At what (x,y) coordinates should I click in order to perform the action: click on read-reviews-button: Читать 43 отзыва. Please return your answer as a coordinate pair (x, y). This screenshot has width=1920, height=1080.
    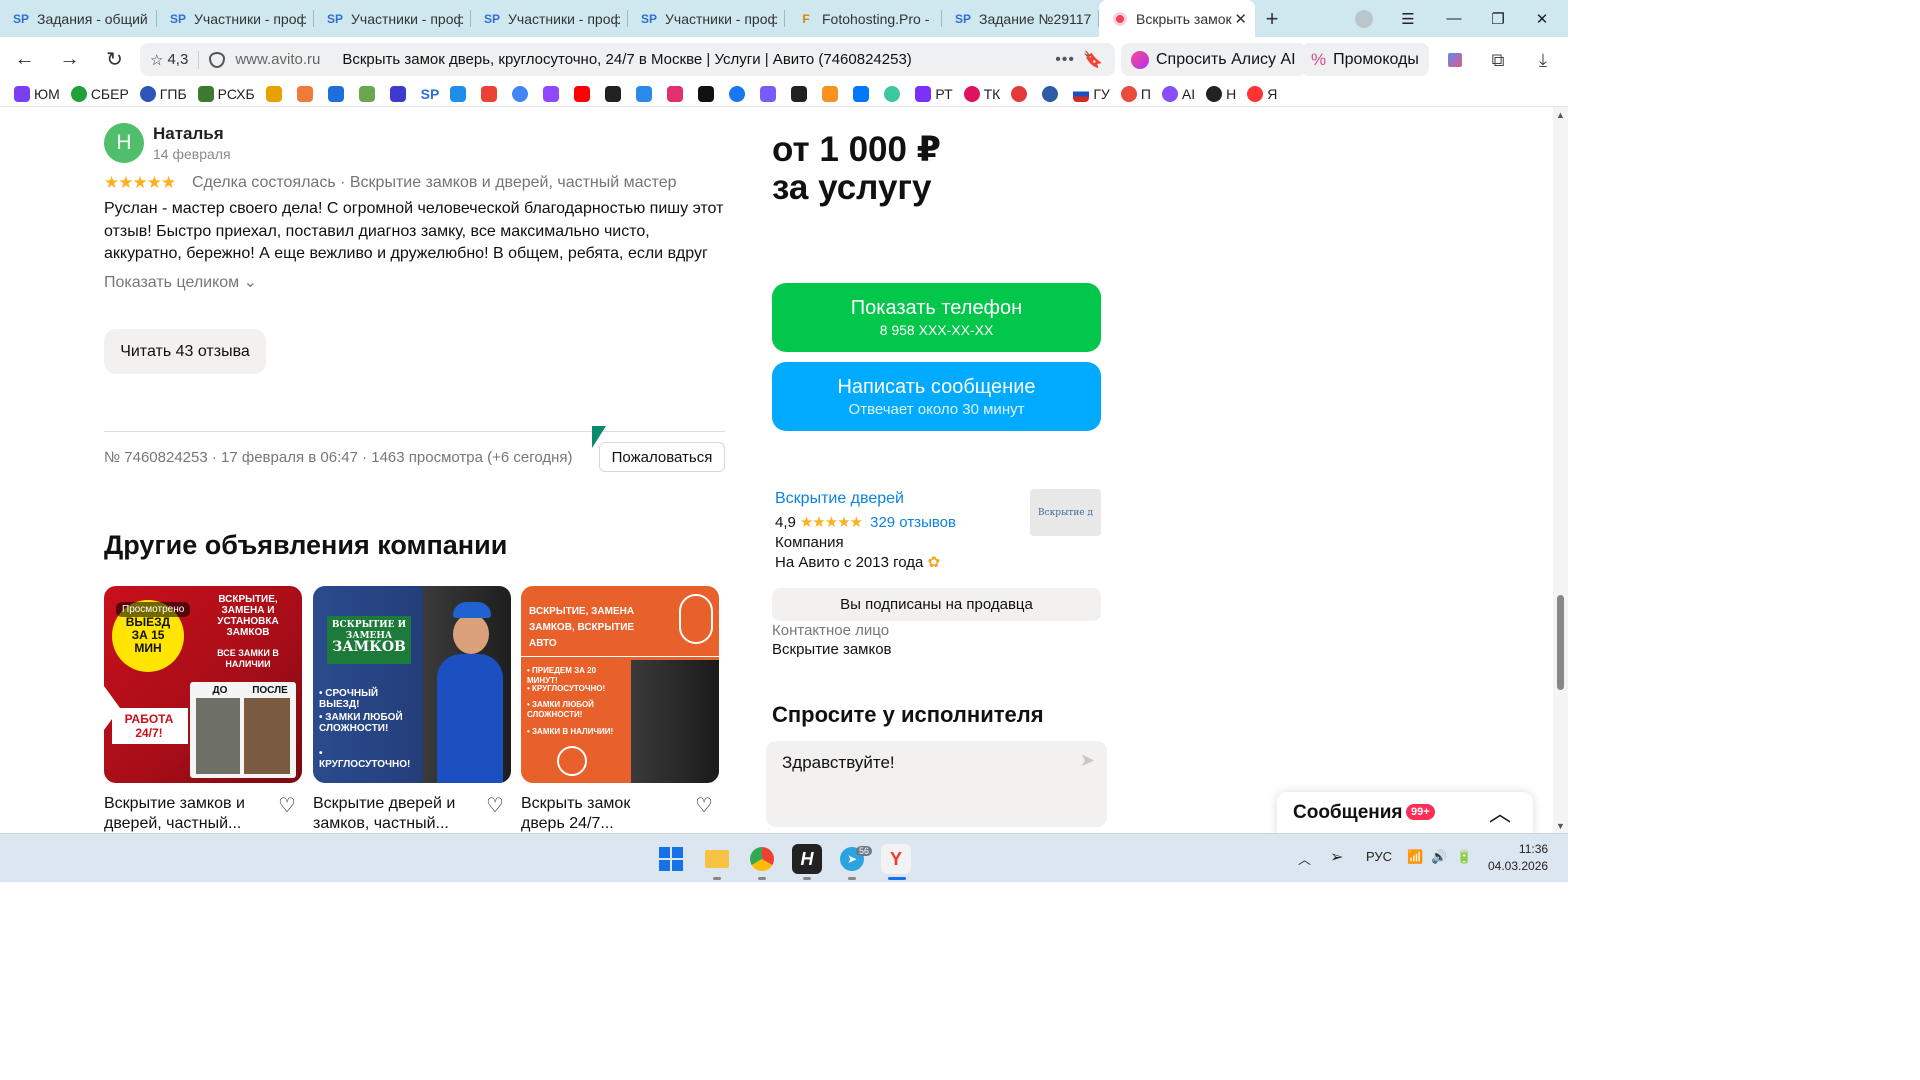
    Looking at the image, I should click on (185, 351).